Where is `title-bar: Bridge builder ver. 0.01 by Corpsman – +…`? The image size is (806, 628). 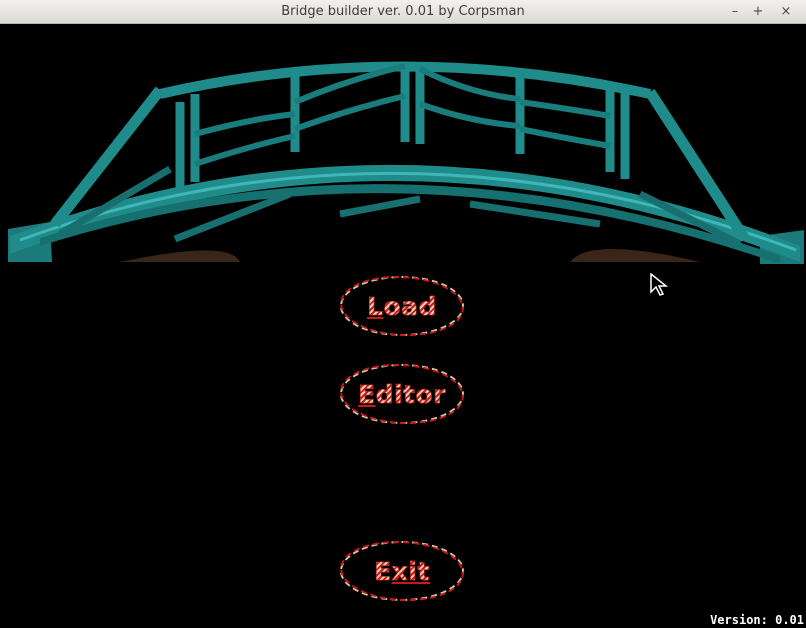 title-bar: Bridge builder ver. 0.01 by Corpsman – +… is located at coordinates (403, 12).